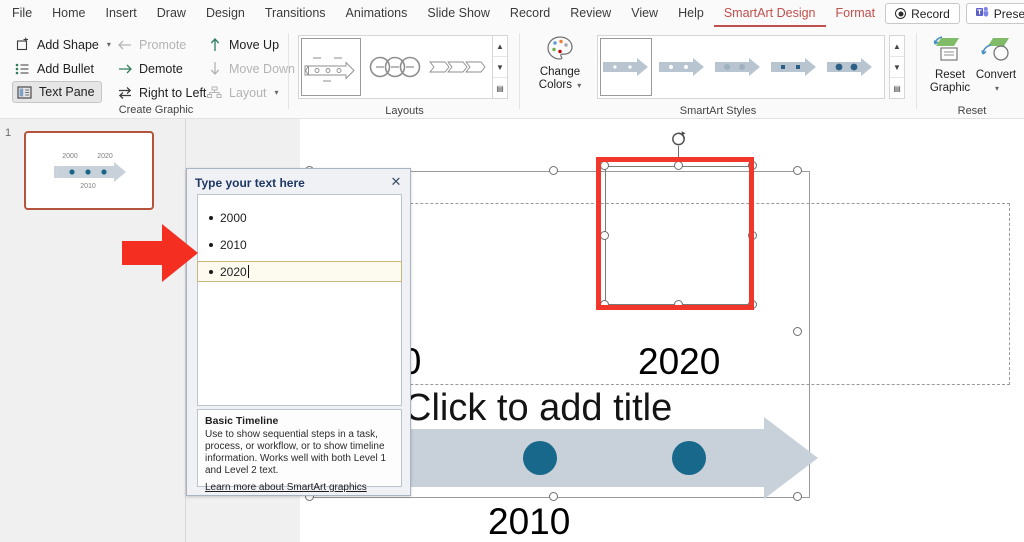 The width and height of the screenshot is (1024, 542). Describe the element at coordinates (590, 13) in the screenshot. I see `tab-review: Review` at that location.